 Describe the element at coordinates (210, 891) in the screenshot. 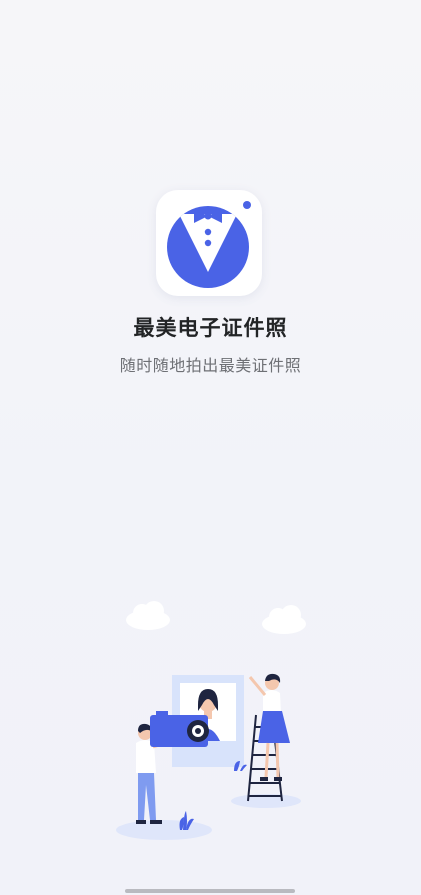

I see `home-indicator` at that location.